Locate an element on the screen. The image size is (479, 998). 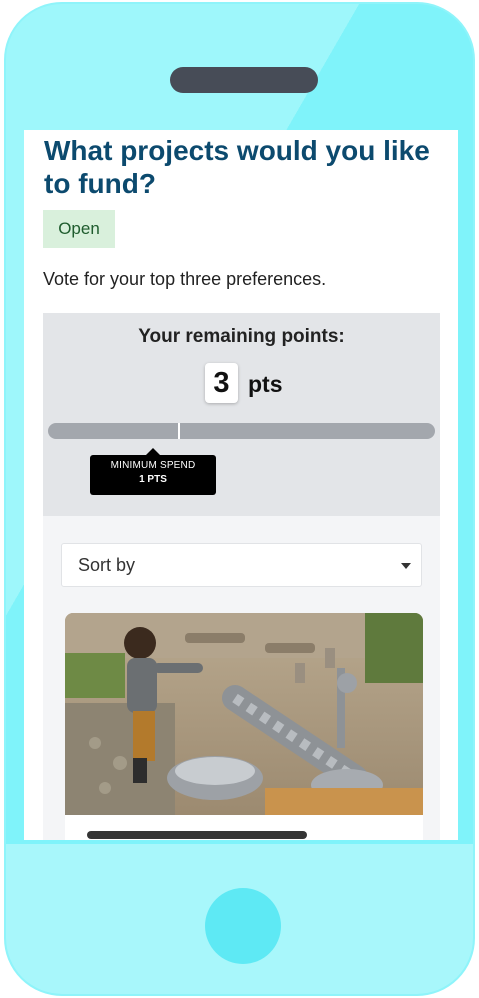
chevron-down-icon is located at coordinates (406, 566).